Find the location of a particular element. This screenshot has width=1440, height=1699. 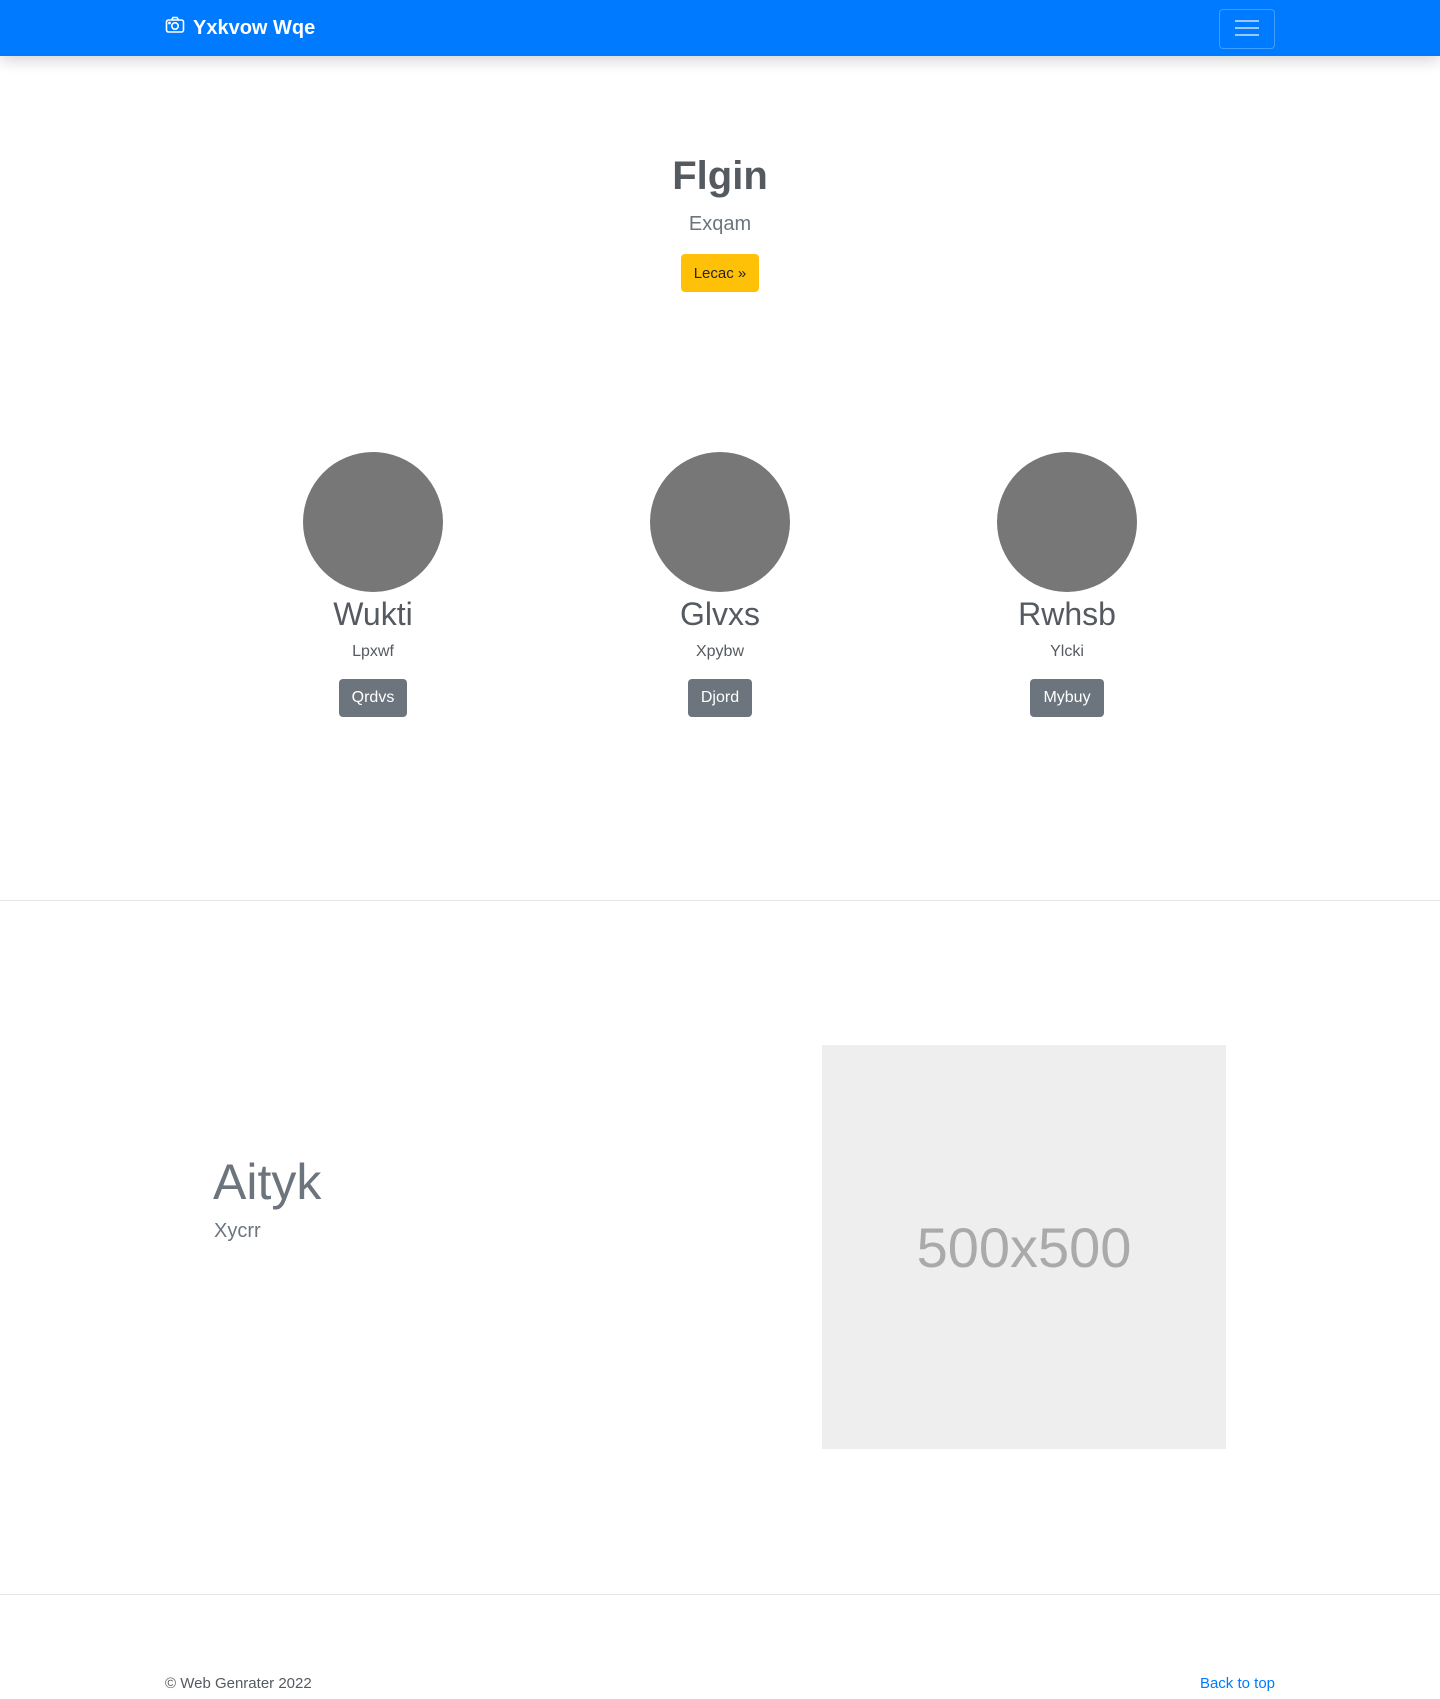

image-size-label: 500x500 is located at coordinates (1024, 1247).